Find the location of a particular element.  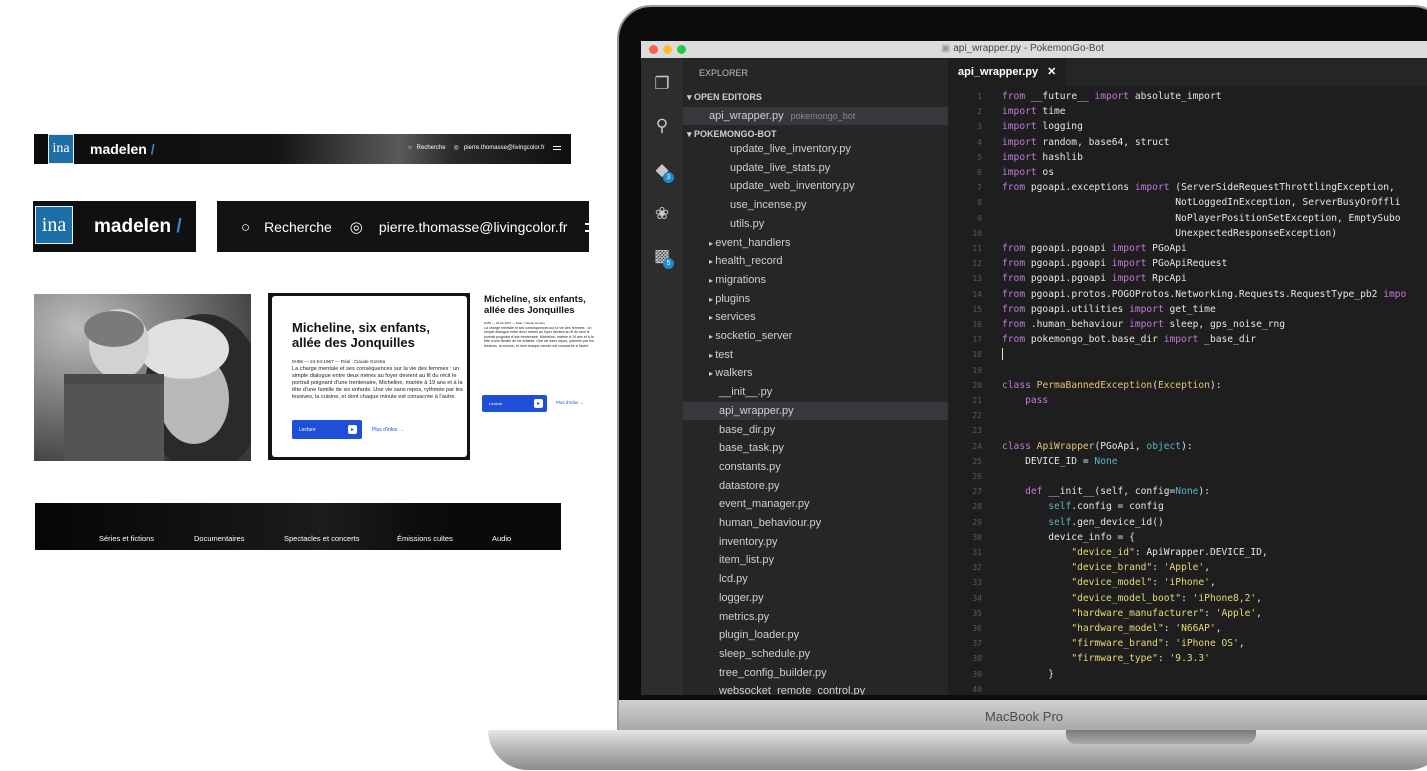

tree-folder: ▸ event_handlers is located at coordinates (815, 243).